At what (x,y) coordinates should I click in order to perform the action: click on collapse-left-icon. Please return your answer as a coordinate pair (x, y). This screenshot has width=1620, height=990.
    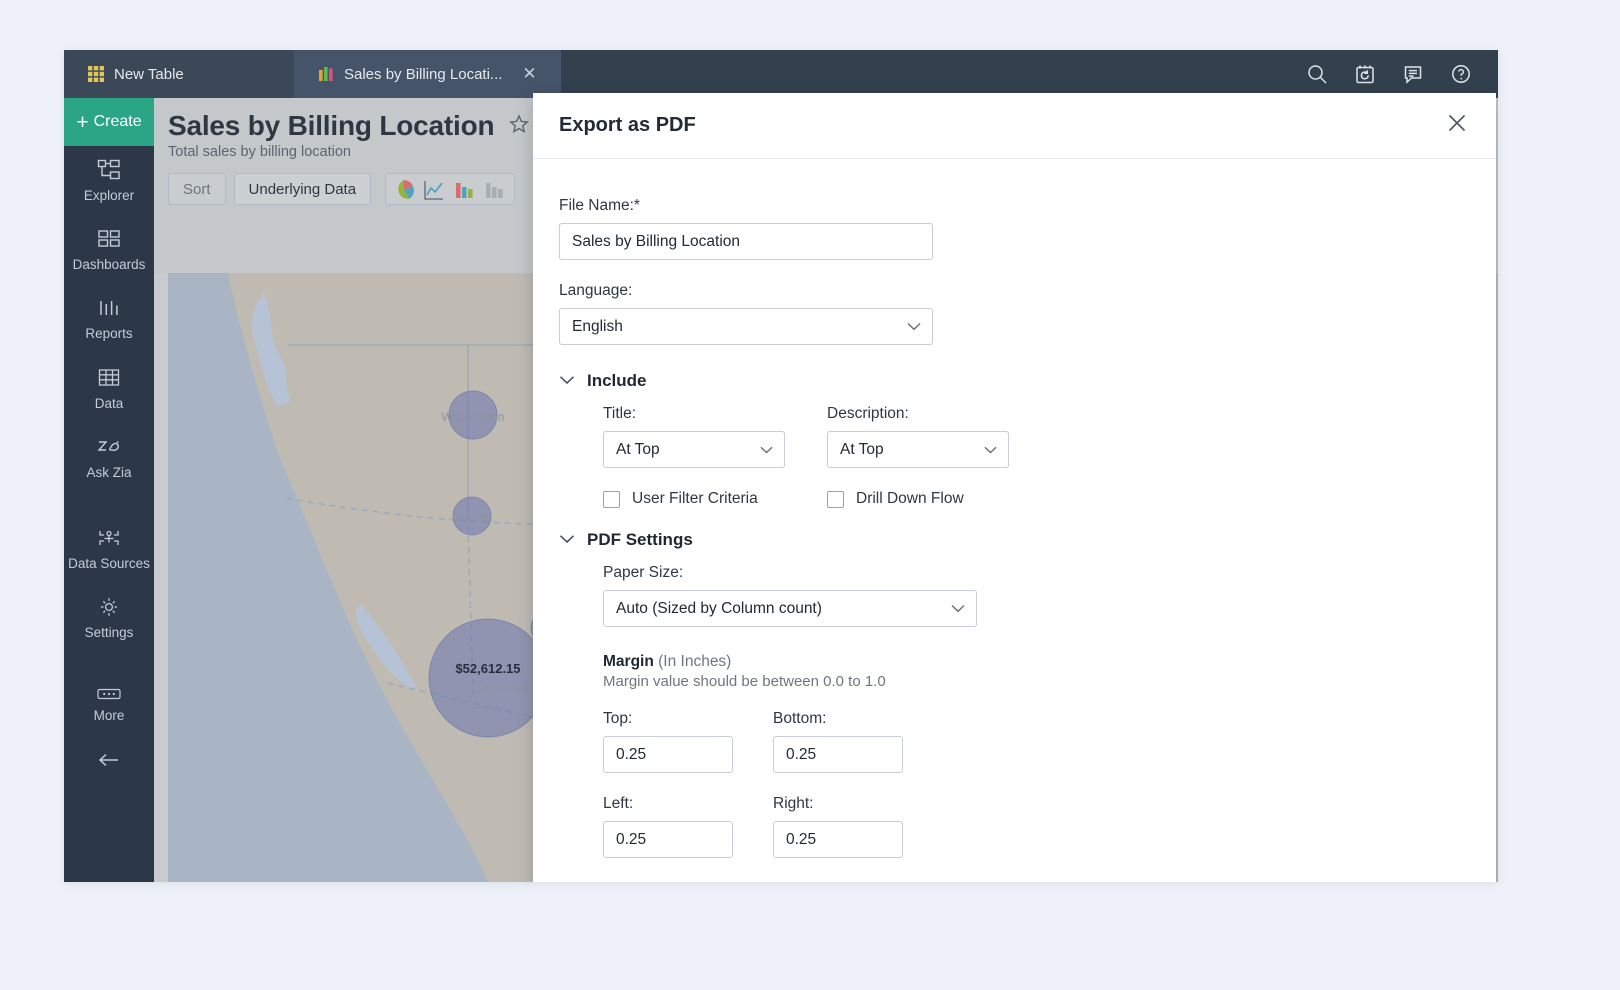
    Looking at the image, I should click on (109, 763).